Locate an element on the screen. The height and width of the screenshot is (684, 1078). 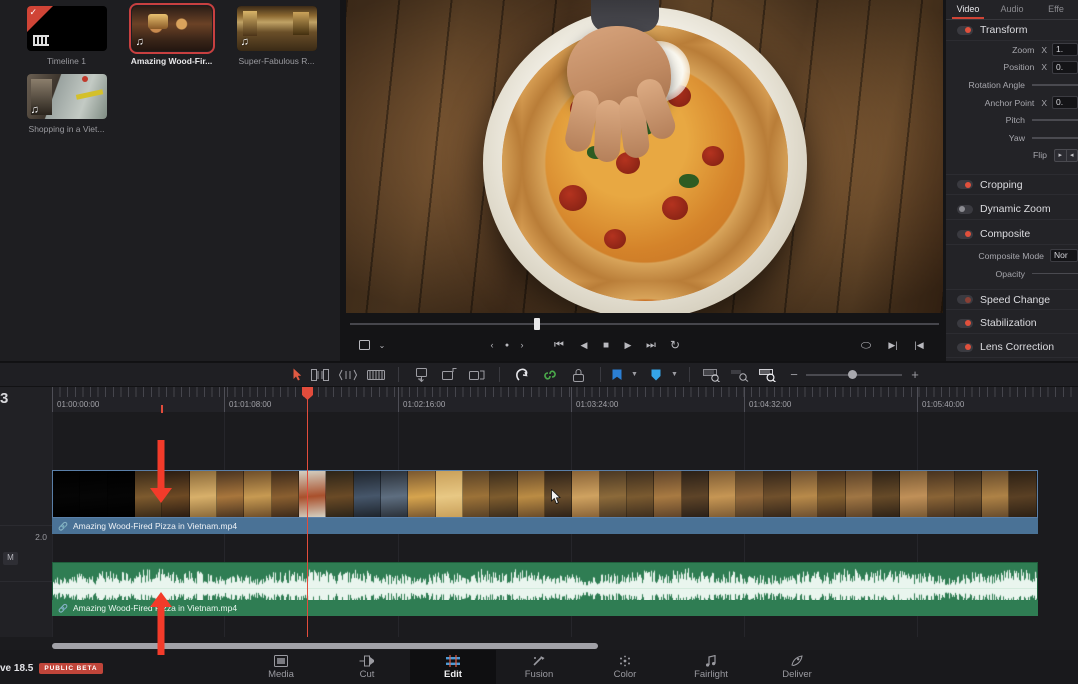
track-header-v1 is located at coordinates (26, 498).